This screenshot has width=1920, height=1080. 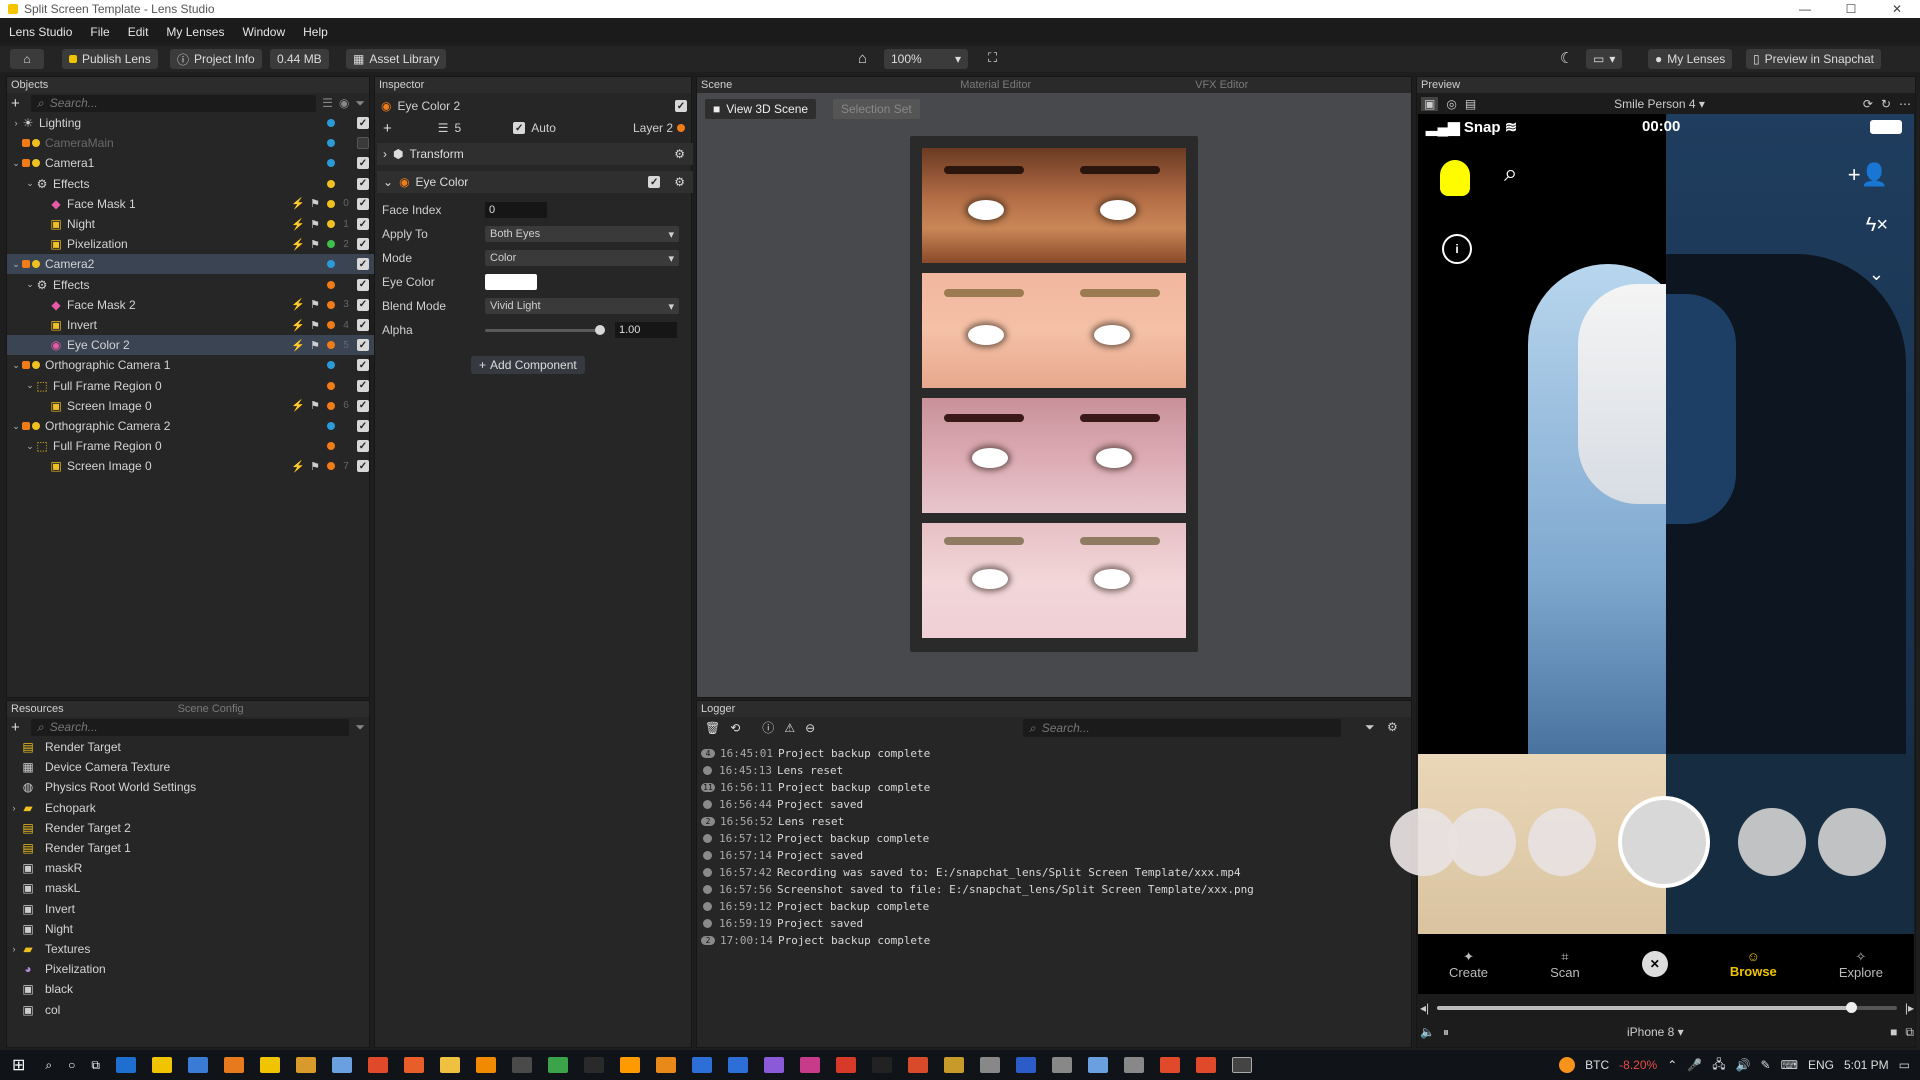 What do you see at coordinates (701, 1065) in the screenshot?
I see `photoshop-icon` at bounding box center [701, 1065].